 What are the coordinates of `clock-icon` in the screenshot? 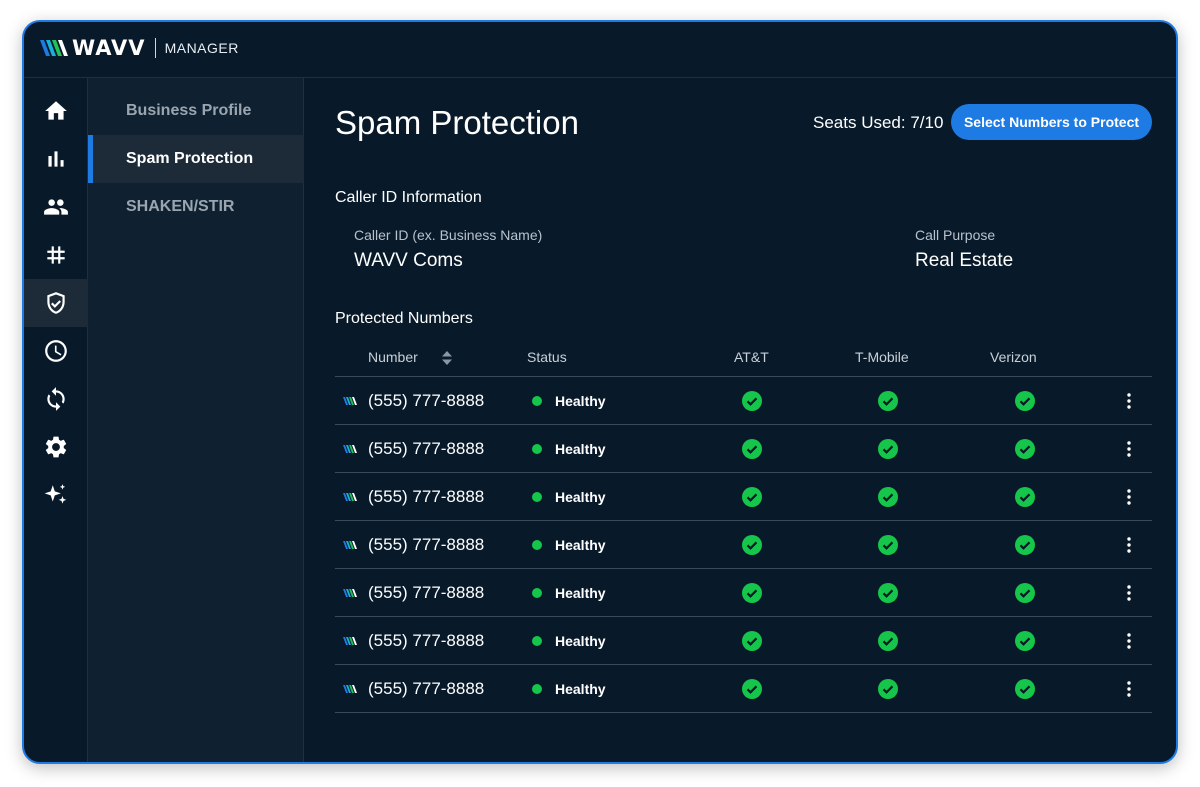 It's located at (56, 351).